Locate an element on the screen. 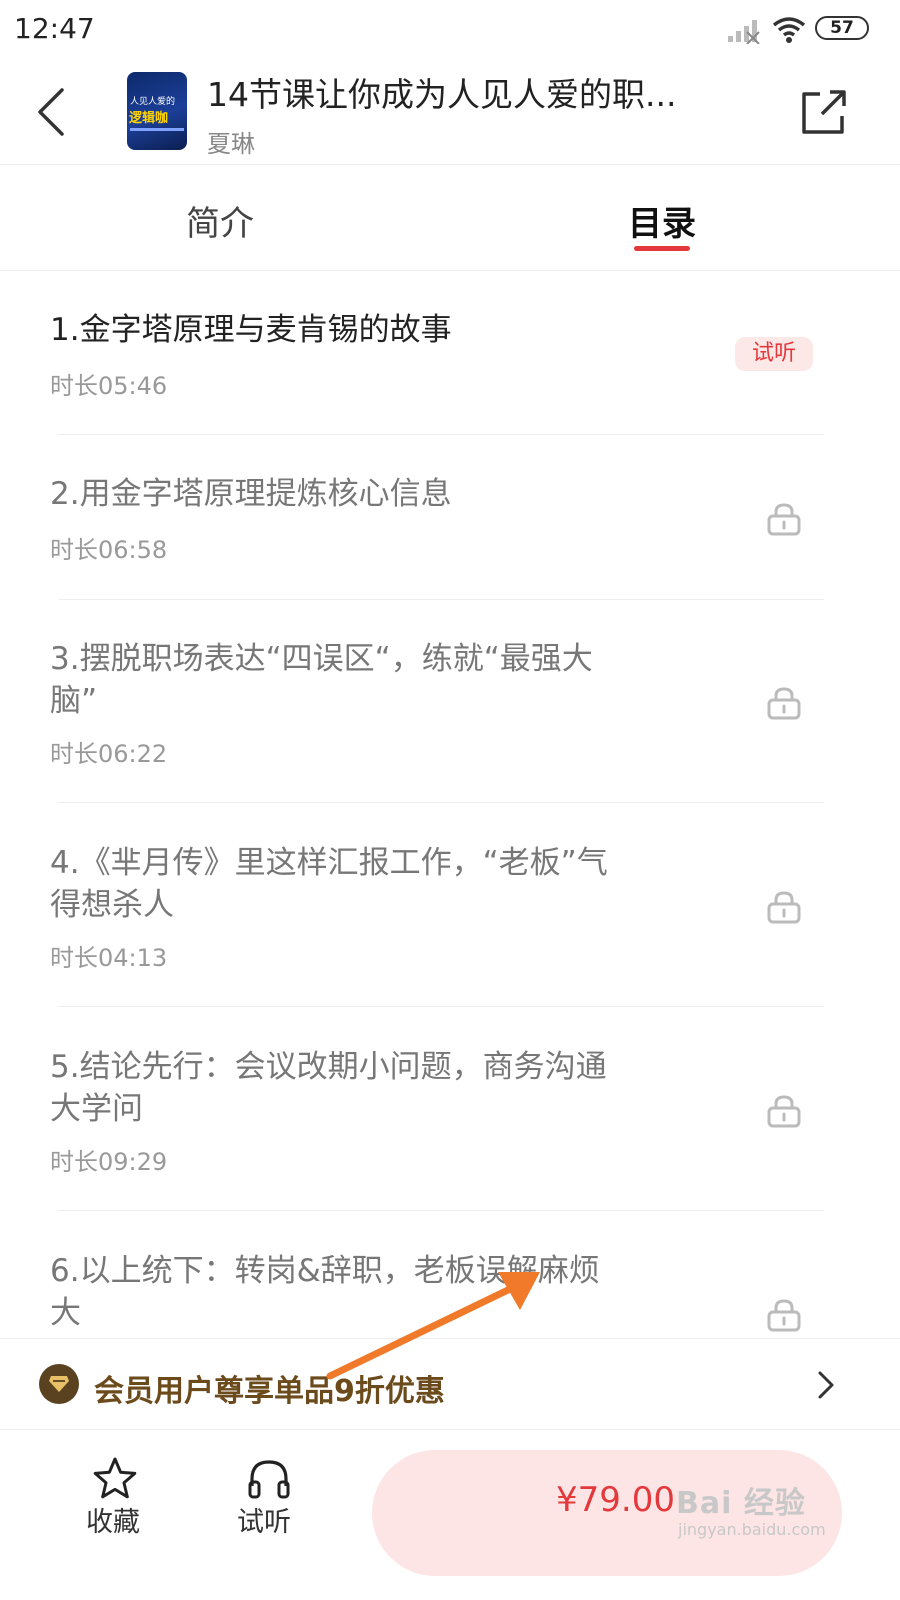 The image size is (900, 1600). lesson-title-6: 6.以上统下：转岗&辞职，老板误解麻烦大 is located at coordinates (330, 1292).